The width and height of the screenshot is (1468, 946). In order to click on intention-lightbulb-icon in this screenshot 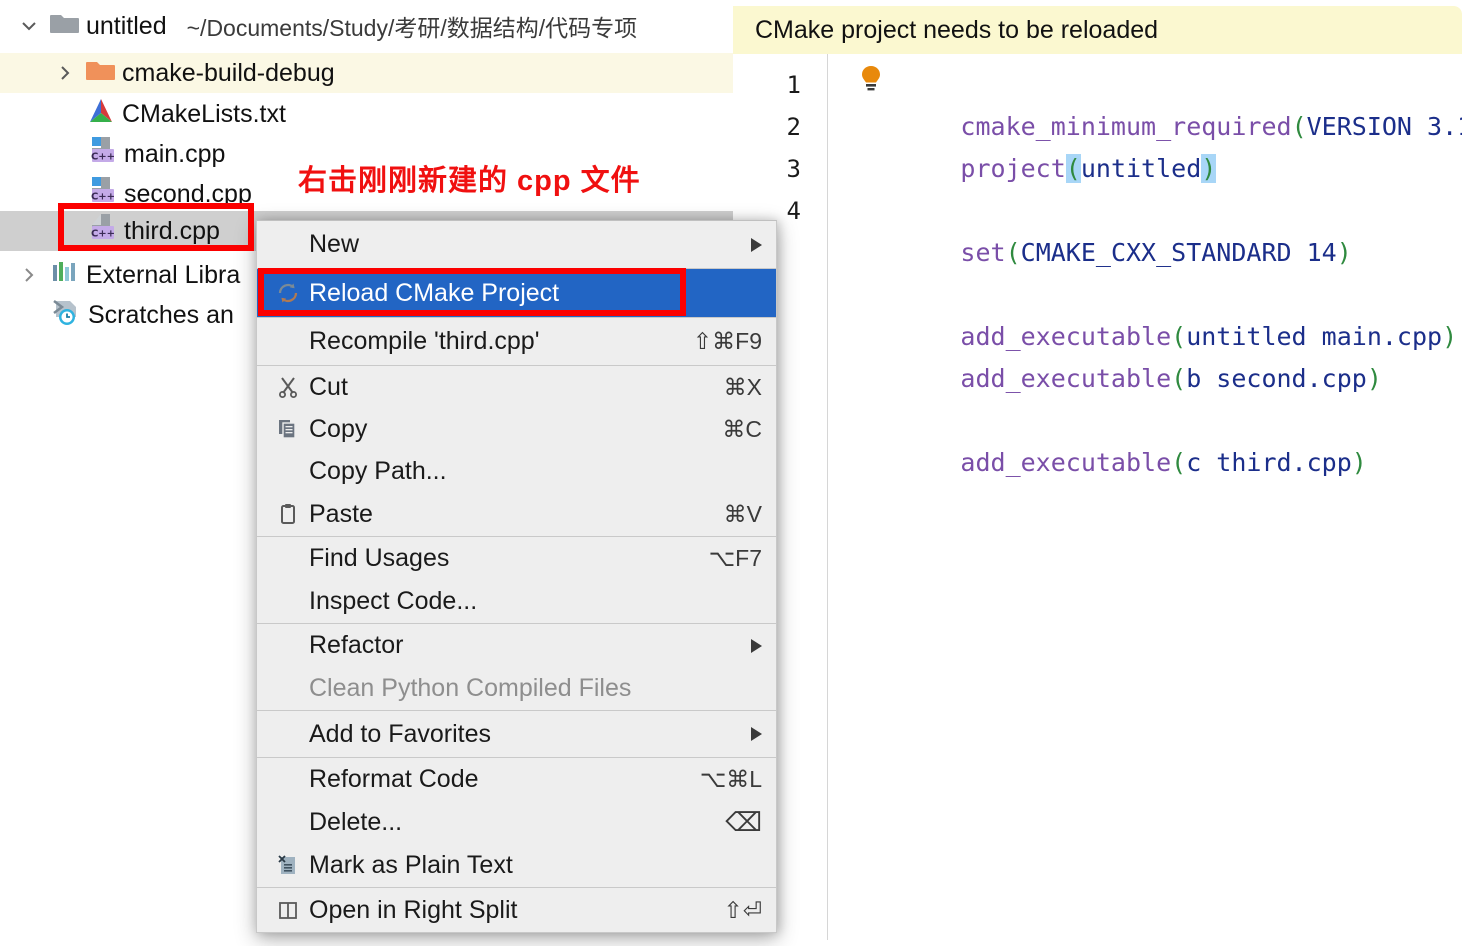, I will do `click(871, 79)`.